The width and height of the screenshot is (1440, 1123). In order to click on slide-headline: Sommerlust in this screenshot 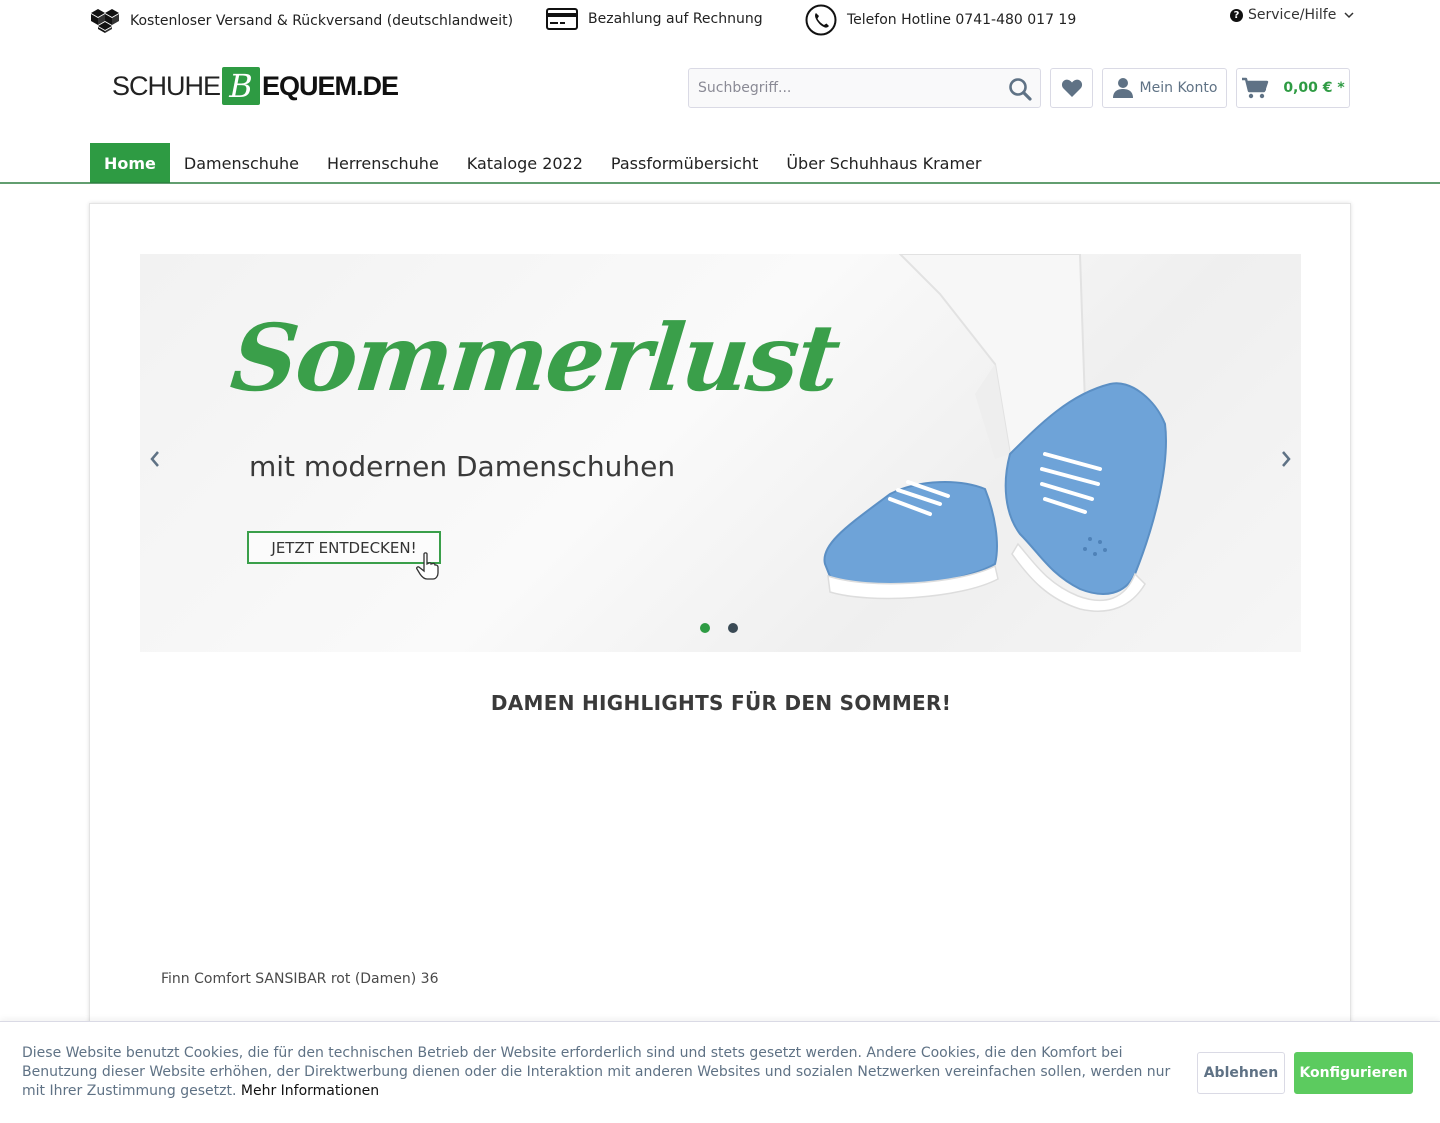, I will do `click(535, 358)`.